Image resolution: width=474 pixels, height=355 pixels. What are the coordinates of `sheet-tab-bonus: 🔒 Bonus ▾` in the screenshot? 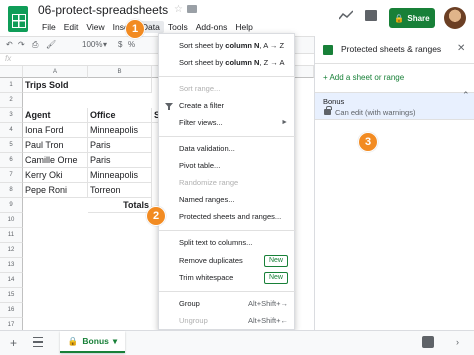 It's located at (92, 342).